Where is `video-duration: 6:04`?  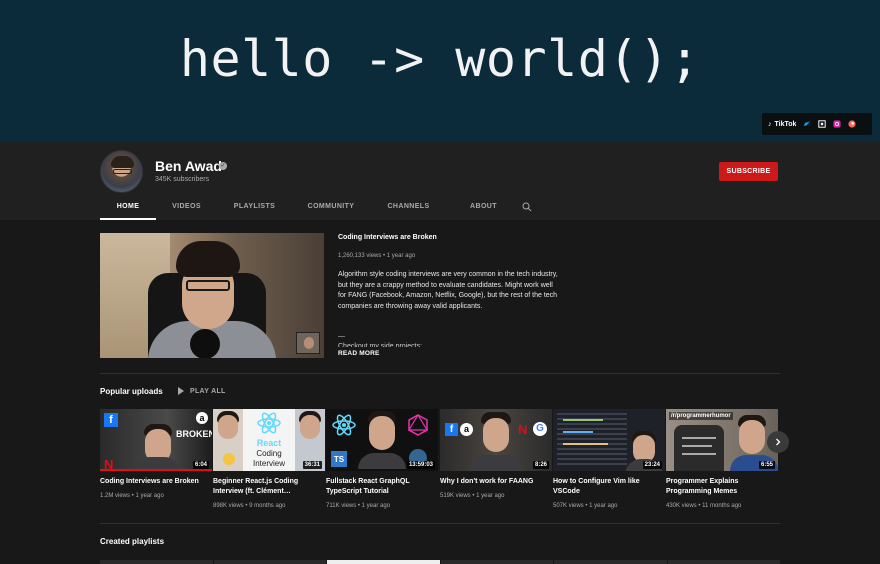 video-duration: 6:04 is located at coordinates (200, 465).